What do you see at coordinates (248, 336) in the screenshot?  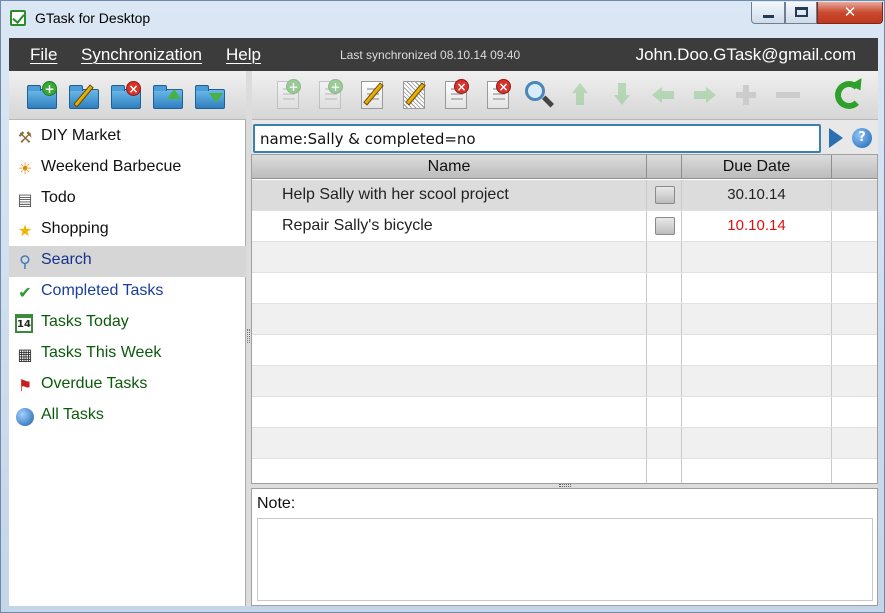 I see `splitter-grip-icon` at bounding box center [248, 336].